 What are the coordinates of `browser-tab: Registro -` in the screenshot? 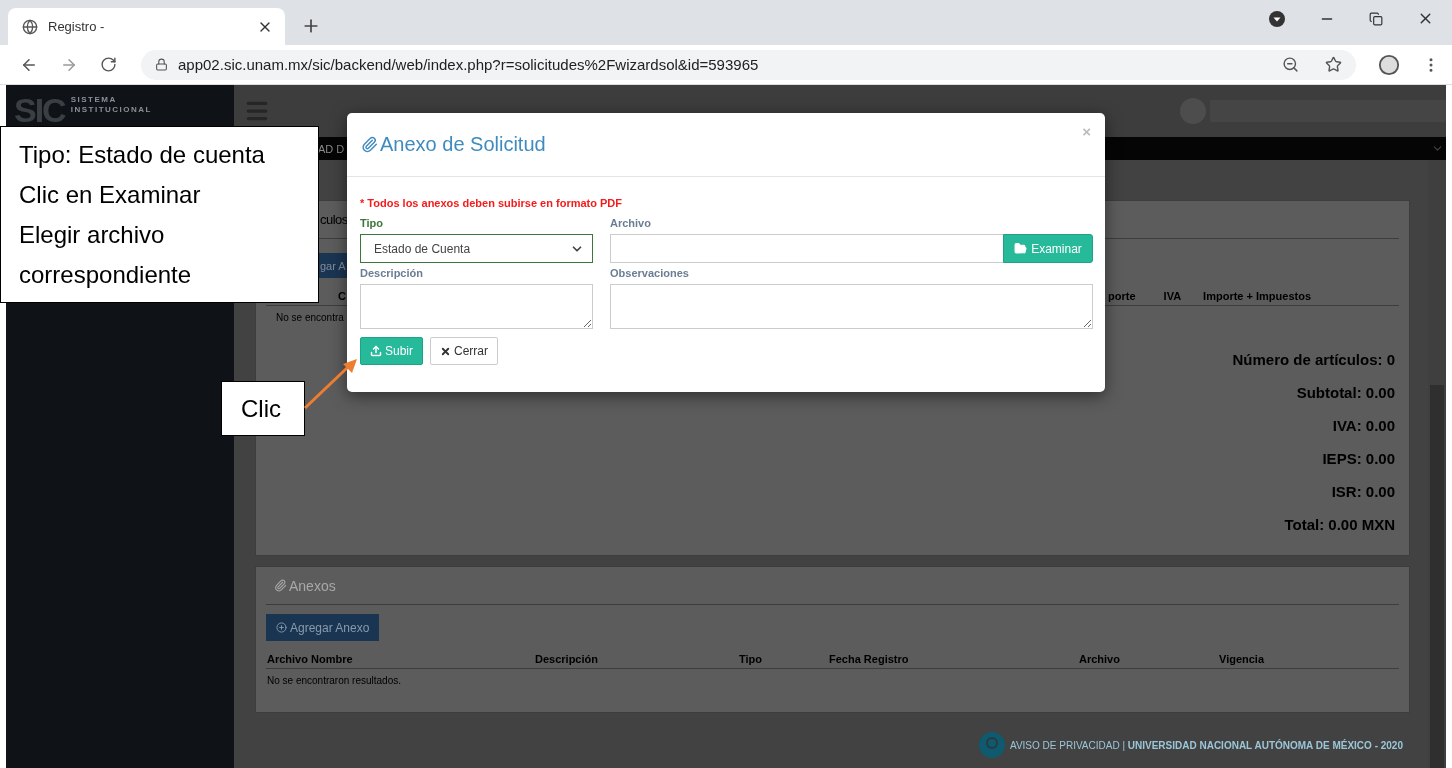 It's located at (146, 26).